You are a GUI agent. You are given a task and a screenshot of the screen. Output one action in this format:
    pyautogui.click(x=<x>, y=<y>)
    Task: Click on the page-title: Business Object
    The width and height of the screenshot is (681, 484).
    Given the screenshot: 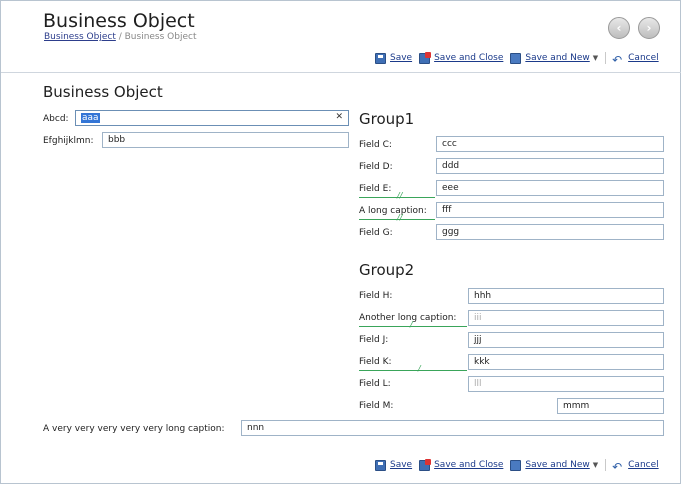 What is the action you would take?
    pyautogui.click(x=119, y=21)
    